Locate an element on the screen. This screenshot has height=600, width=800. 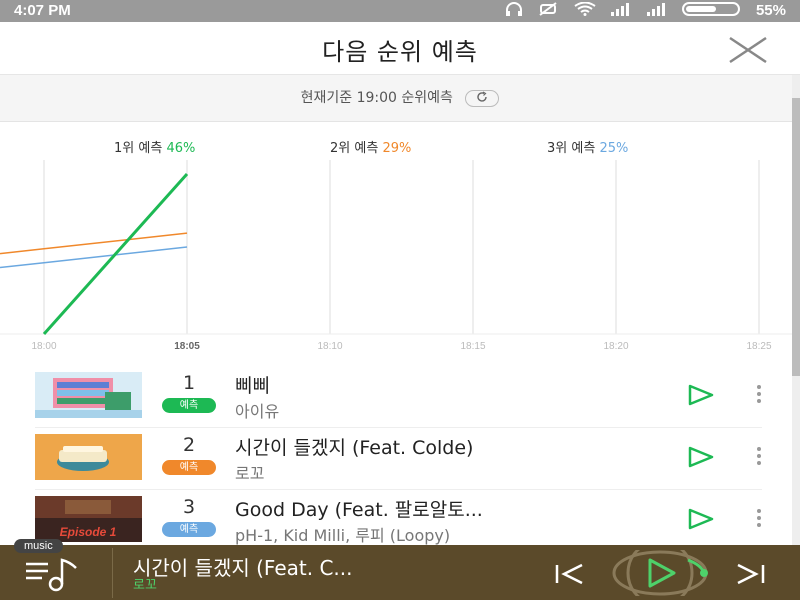
prediction-percent: 46% is located at coordinates (181, 148).